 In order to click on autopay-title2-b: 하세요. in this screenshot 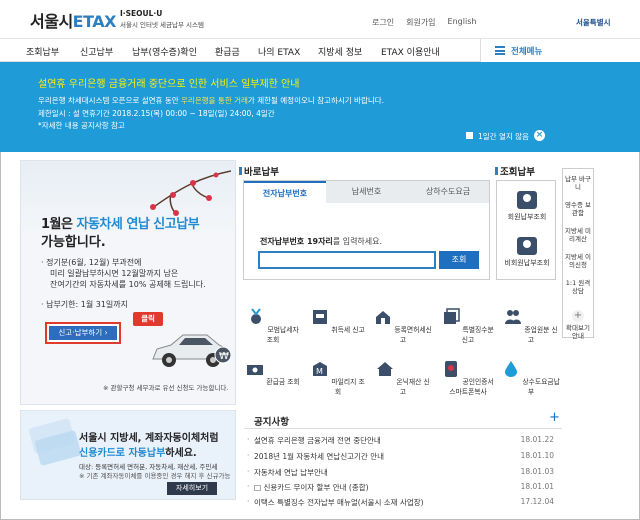, I will do `click(181, 453)`.